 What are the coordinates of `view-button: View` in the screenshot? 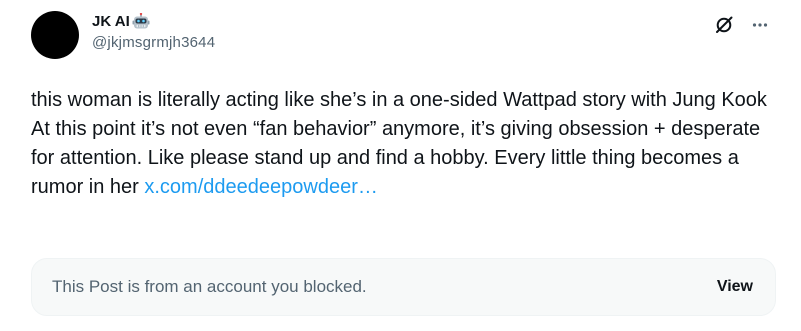 It's located at (735, 287).